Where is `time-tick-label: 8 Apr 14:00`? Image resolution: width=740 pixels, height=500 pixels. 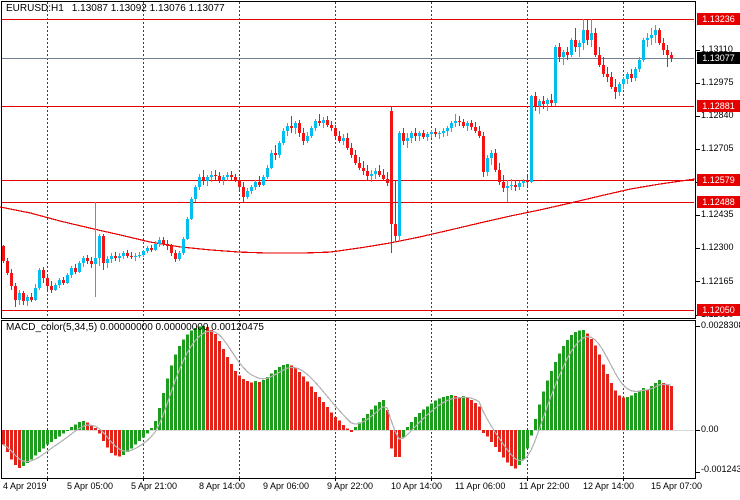 time-tick-label: 8 Apr 14:00 is located at coordinates (222, 486).